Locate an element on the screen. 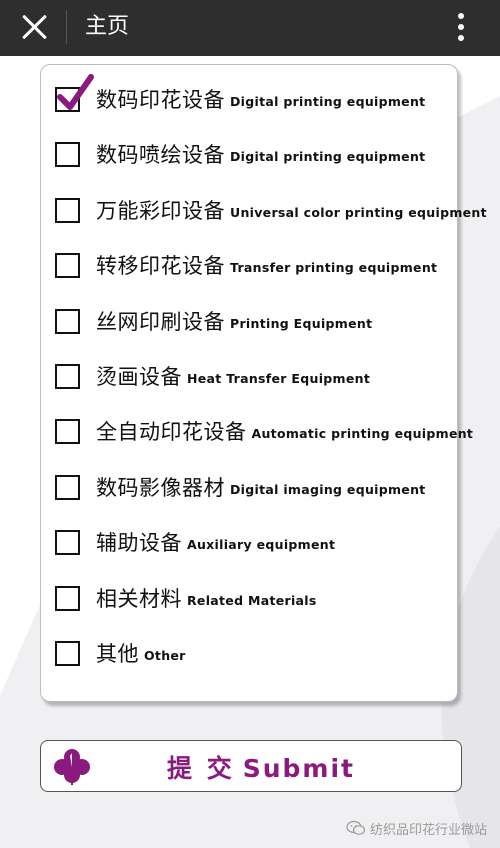 This screenshot has width=500, height=848. close-icon is located at coordinates (35, 27).